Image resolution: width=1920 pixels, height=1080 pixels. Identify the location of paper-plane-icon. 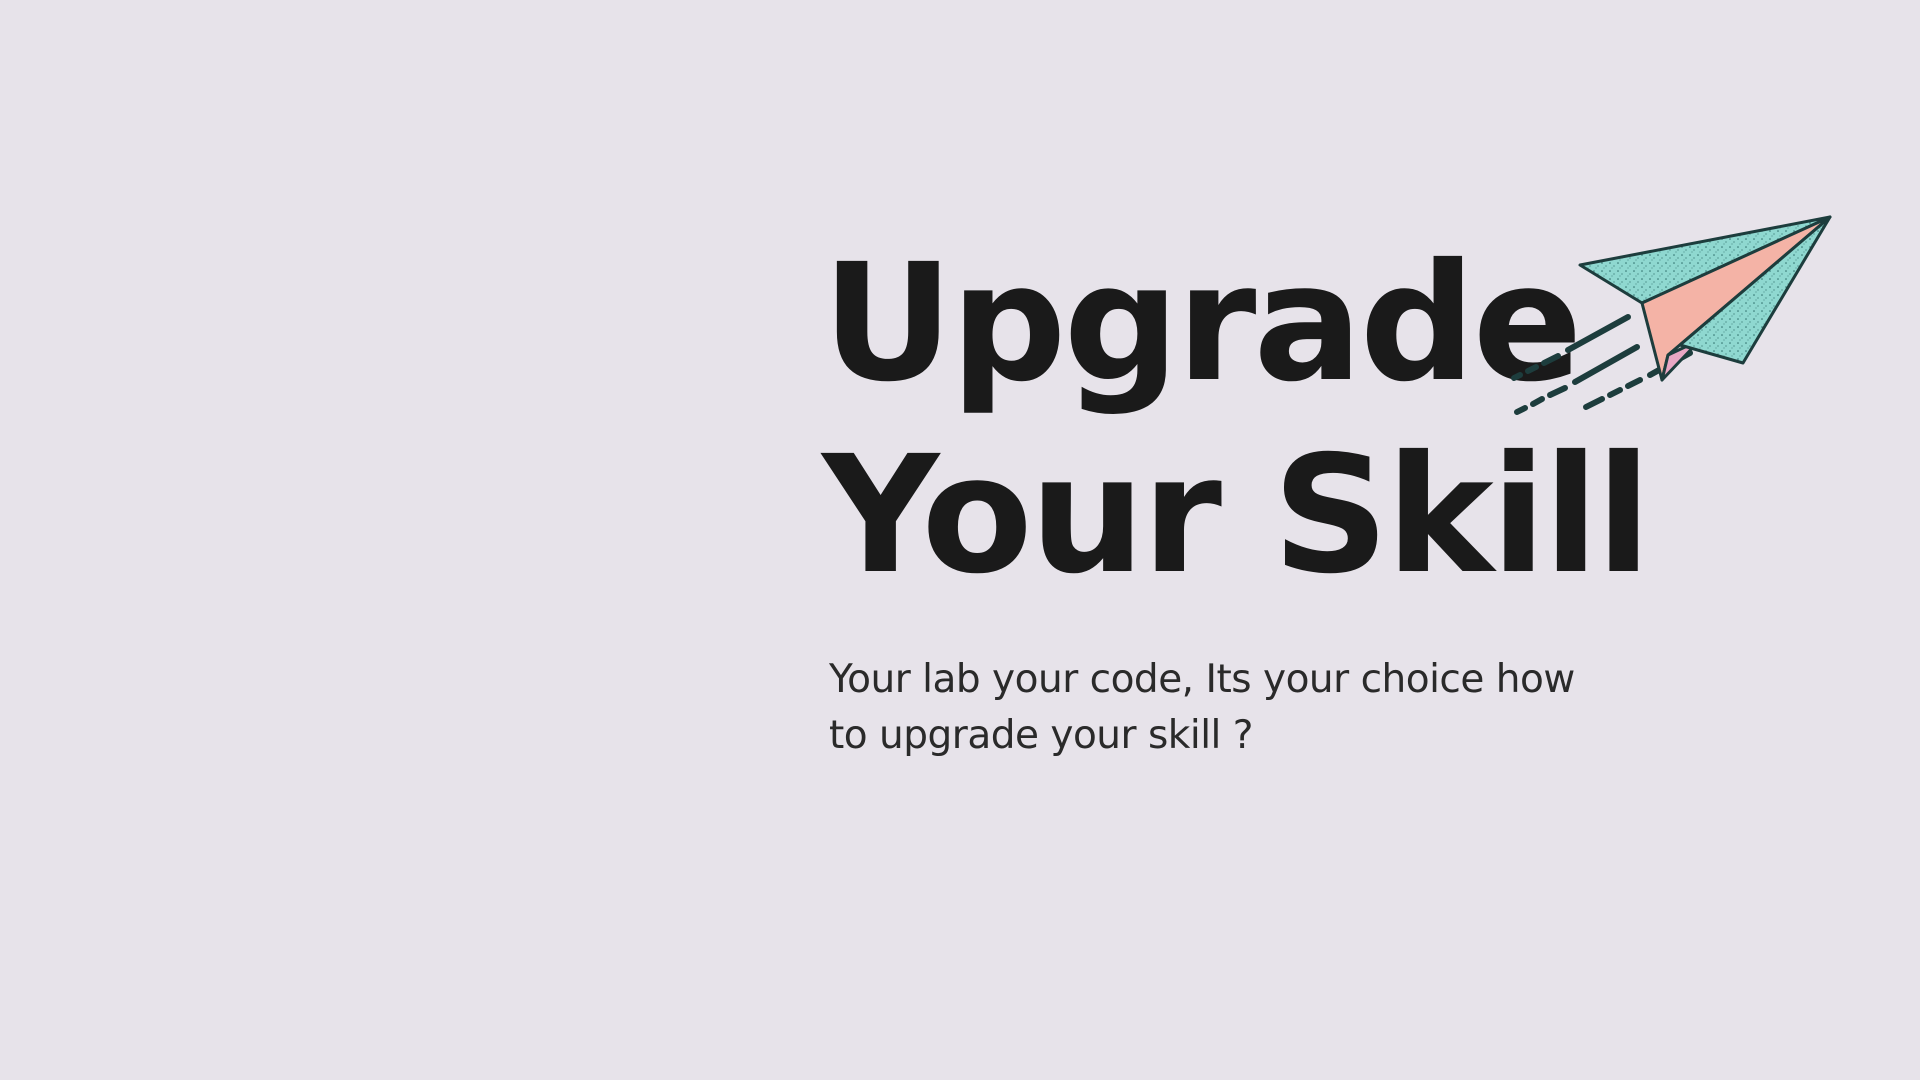
(1671, 315).